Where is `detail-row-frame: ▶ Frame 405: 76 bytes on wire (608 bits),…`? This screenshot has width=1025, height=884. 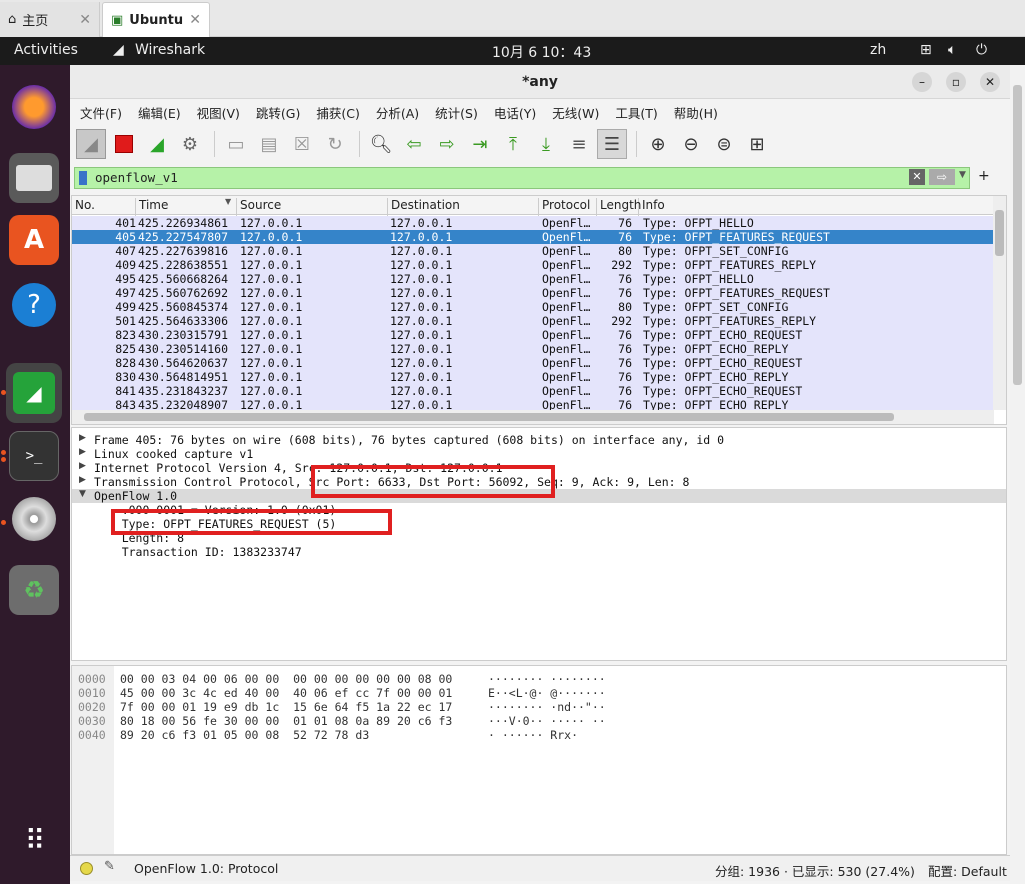
detail-row-frame: ▶ Frame 405: 76 bytes on wire (608 bits),… is located at coordinates (539, 440).